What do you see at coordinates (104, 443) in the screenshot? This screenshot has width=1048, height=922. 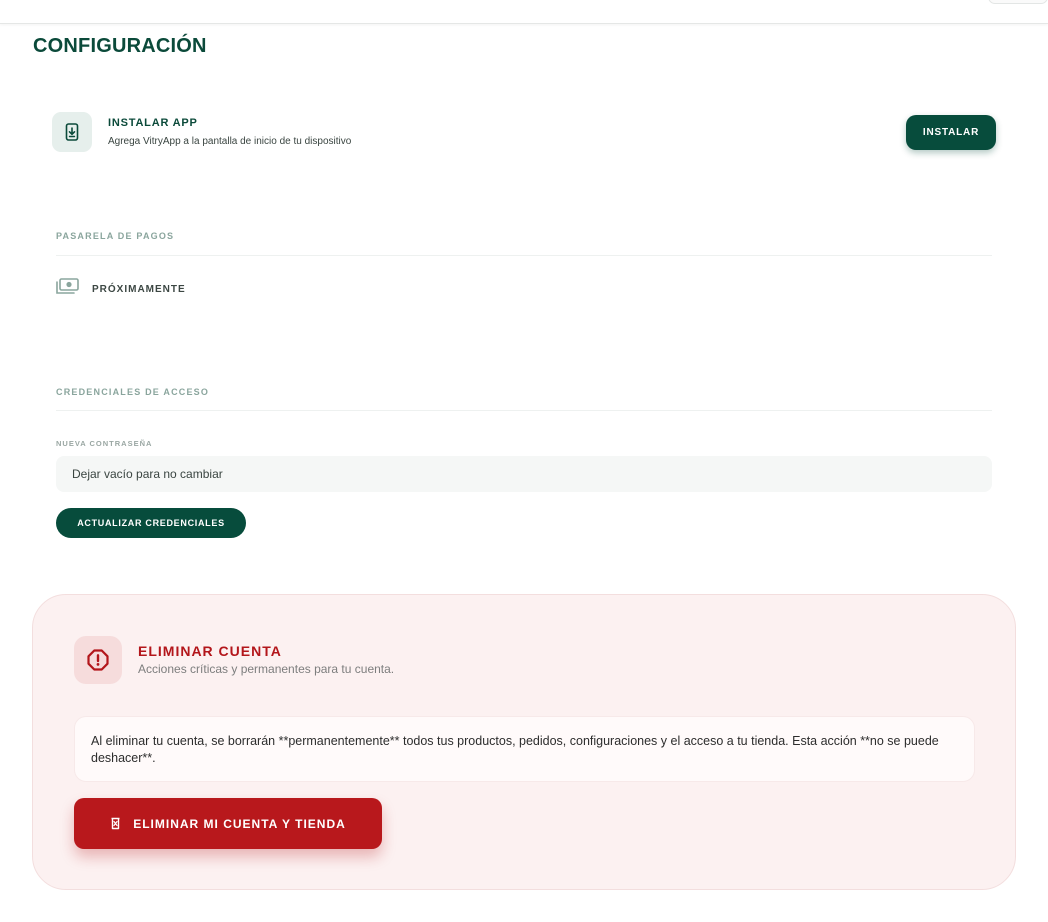 I see `new-password-label: NUEVA CONTRASEÑA` at bounding box center [104, 443].